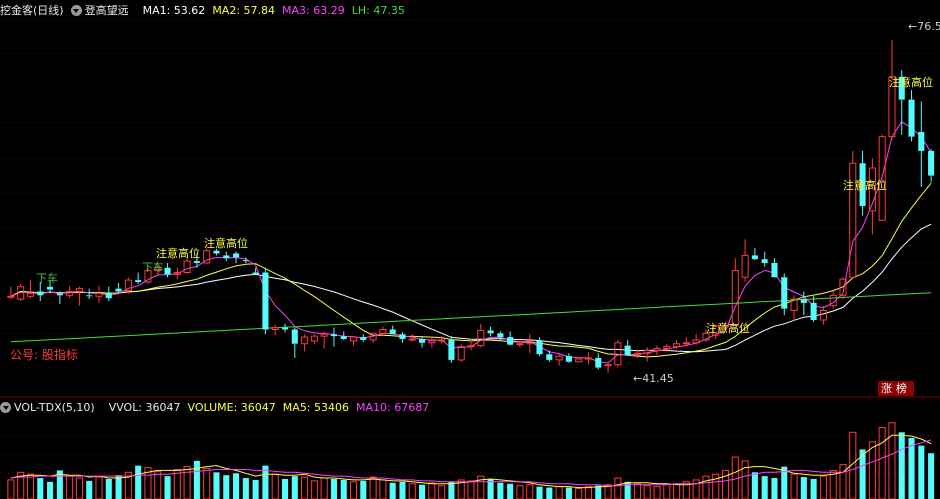  I want to click on volume-indicator-selector: VOL-TDX(5,10), so click(51, 407).